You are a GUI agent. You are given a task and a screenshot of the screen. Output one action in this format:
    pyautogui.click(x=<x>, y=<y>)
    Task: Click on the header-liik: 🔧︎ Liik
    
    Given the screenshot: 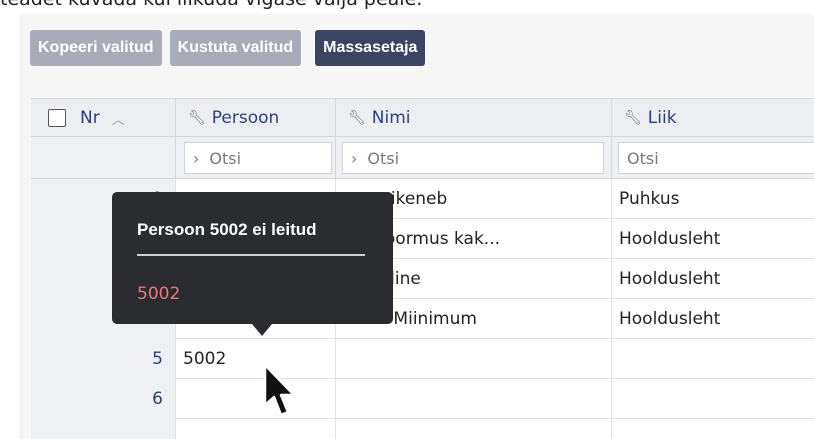 What is the action you would take?
    pyautogui.click(x=713, y=118)
    